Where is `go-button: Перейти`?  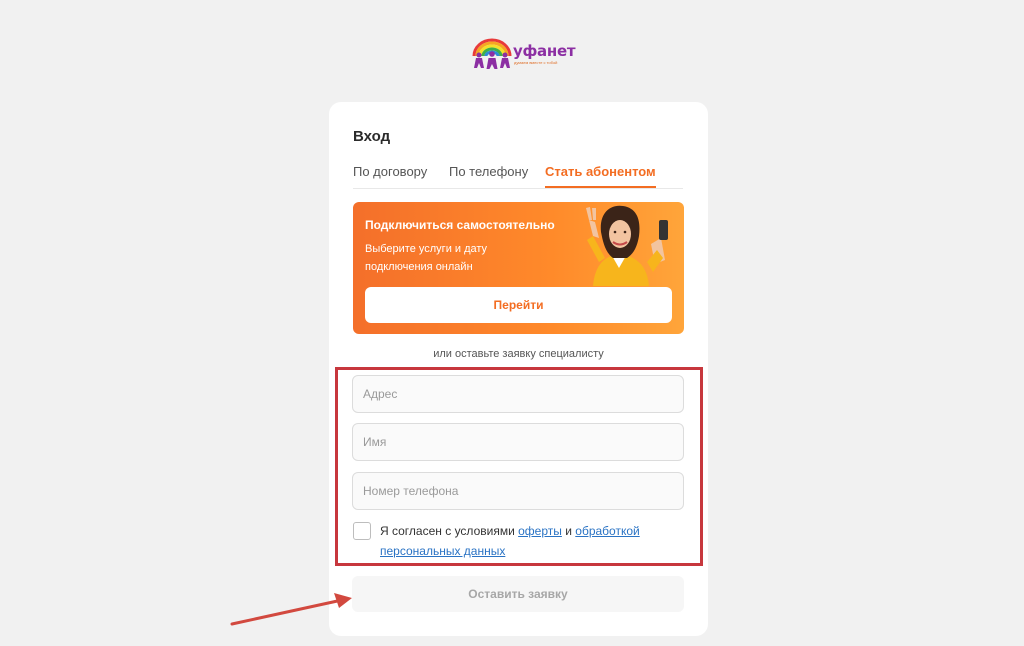
go-button: Перейти is located at coordinates (518, 305).